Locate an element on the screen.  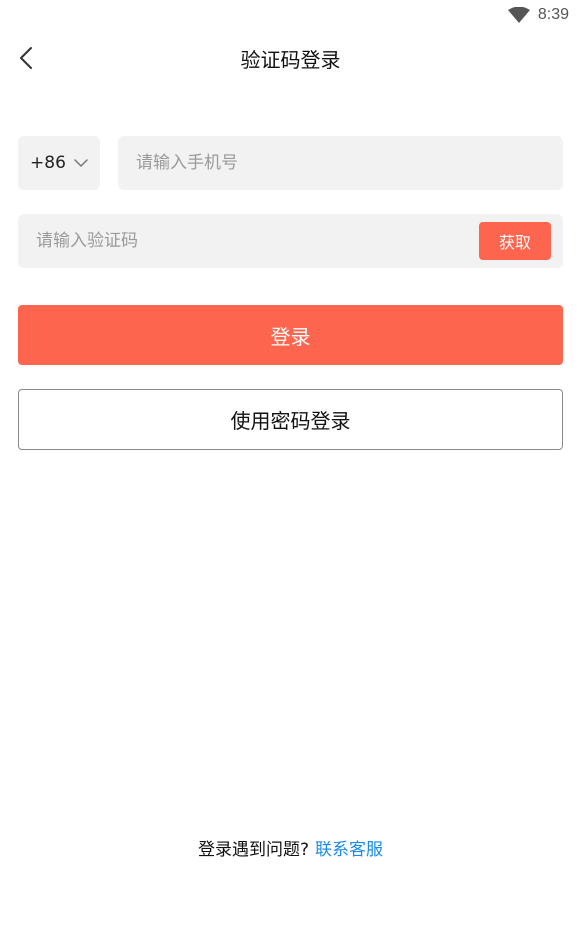
code-row: 获取 is located at coordinates (290, 241).